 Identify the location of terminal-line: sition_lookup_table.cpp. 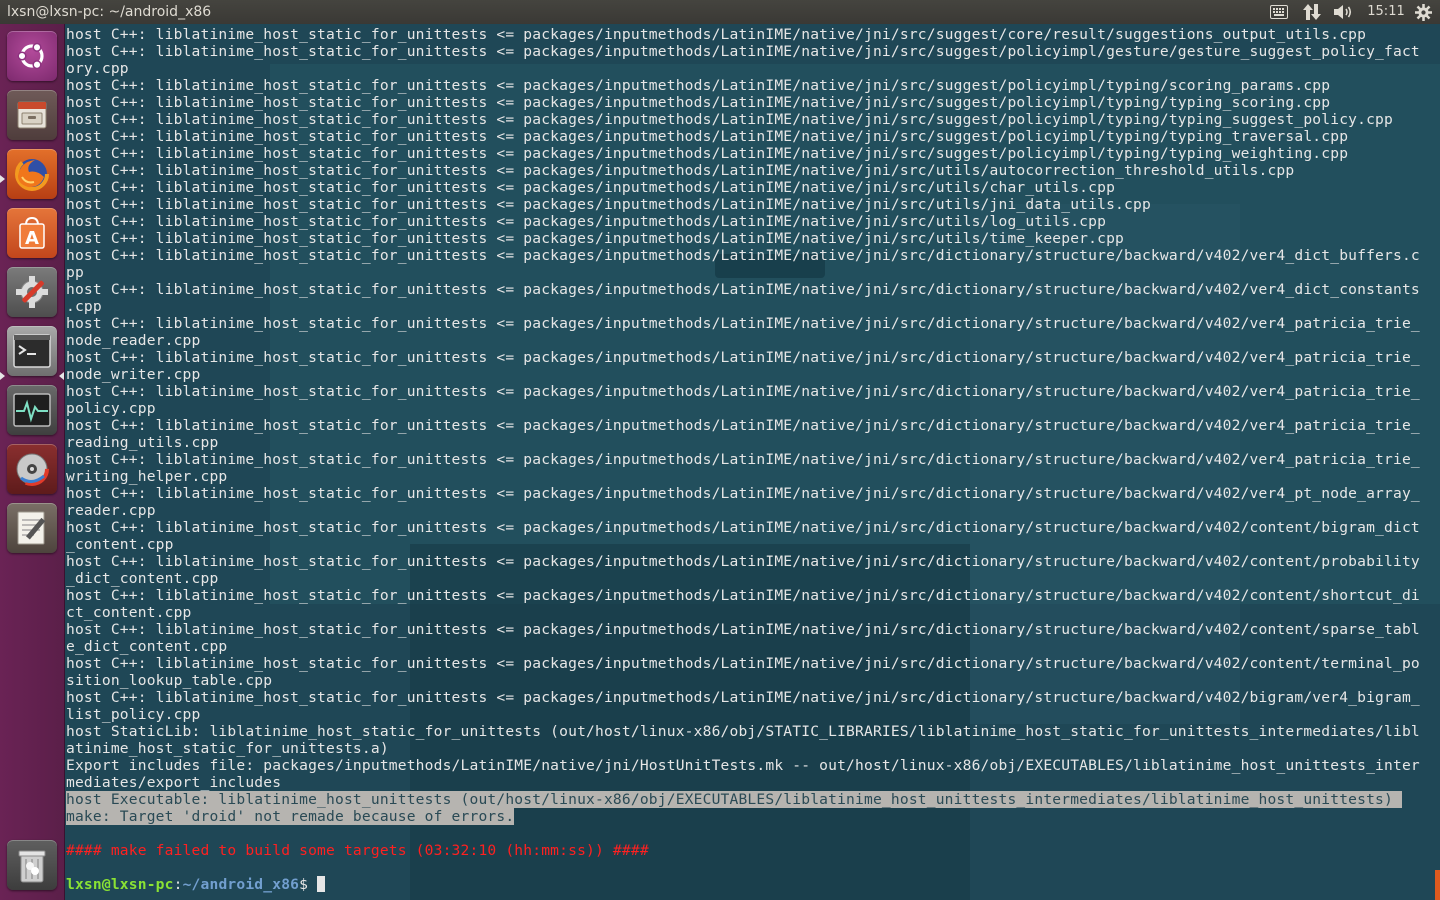
(169, 680).